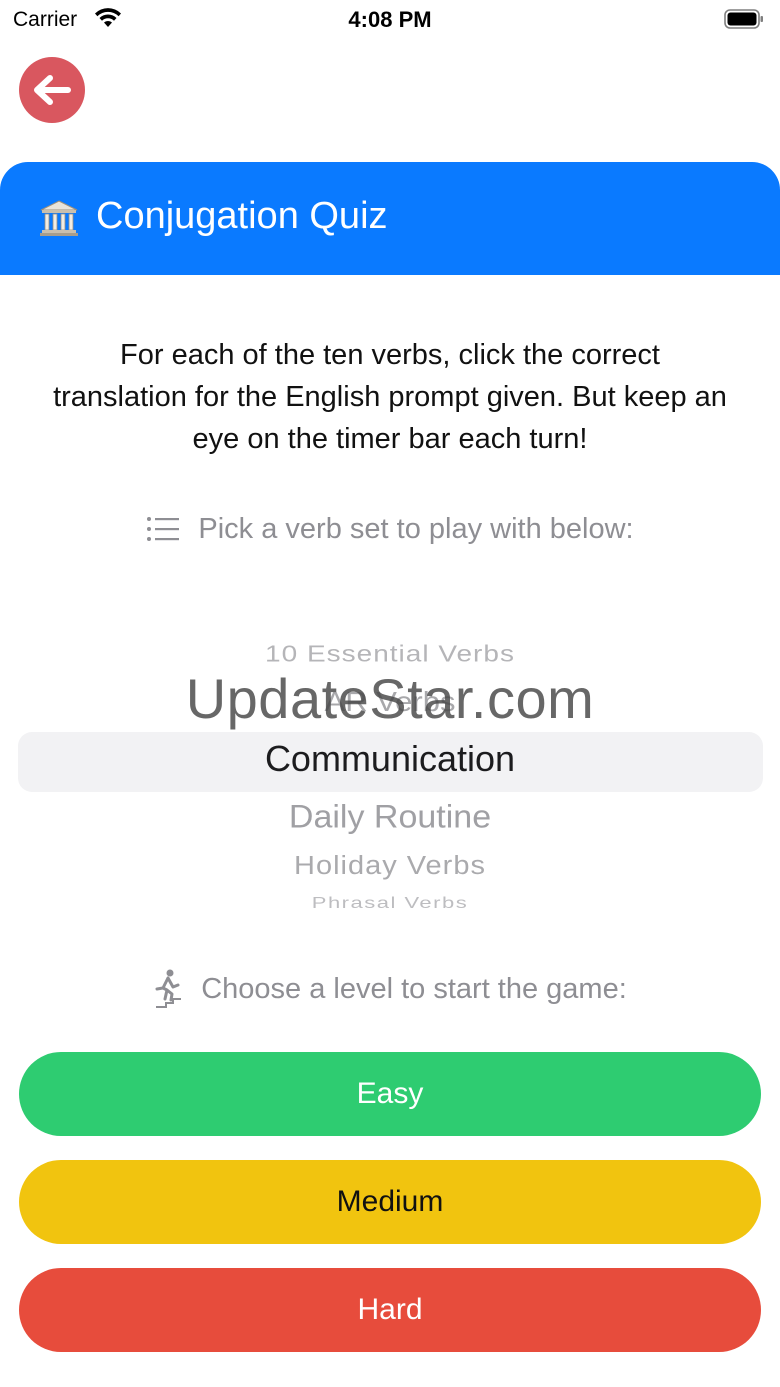 This screenshot has width=780, height=1387. What do you see at coordinates (390, 759) in the screenshot?
I see `picker-option-selected: Communication` at bounding box center [390, 759].